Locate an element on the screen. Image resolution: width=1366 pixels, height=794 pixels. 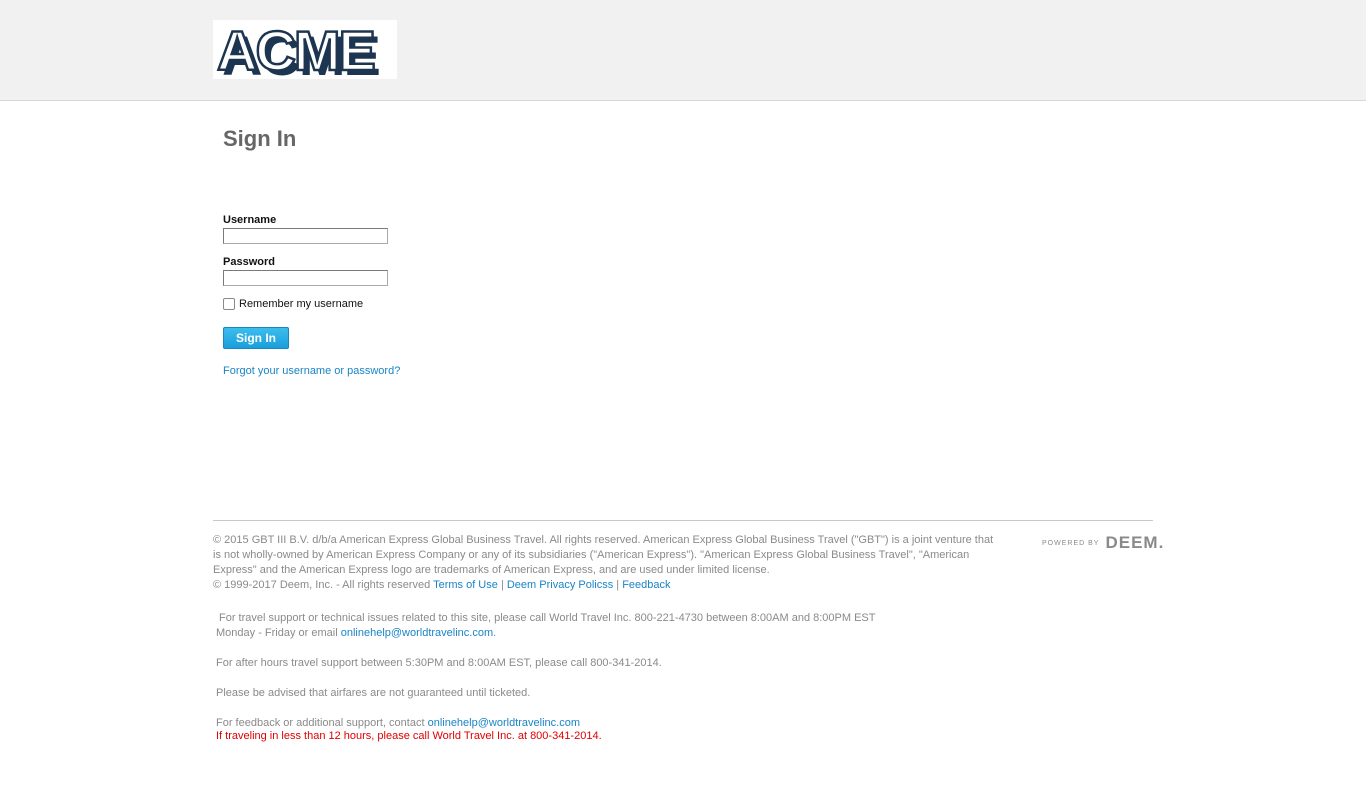
acme-logo: ACME ACME is located at coordinates (305, 49).